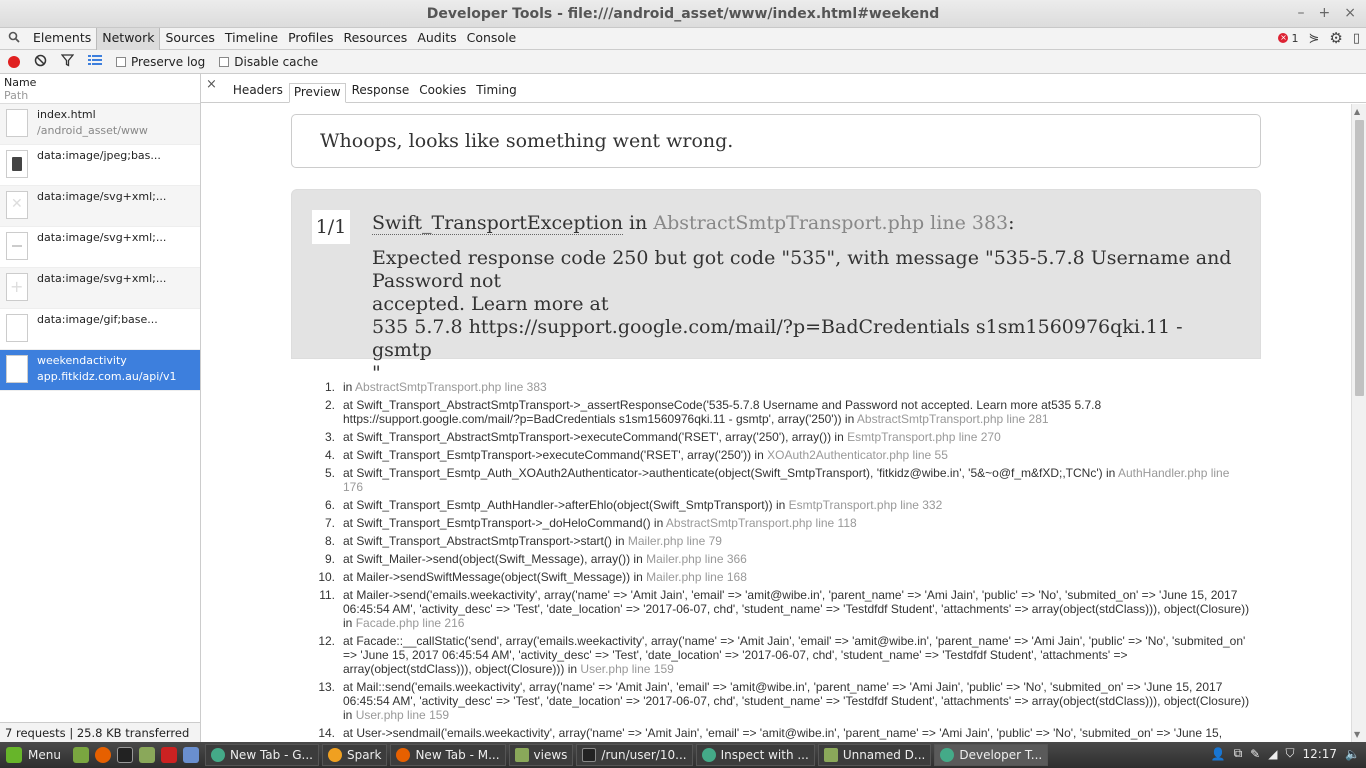 The image size is (1366, 768). What do you see at coordinates (67, 61) in the screenshot?
I see `filter-icon` at bounding box center [67, 61].